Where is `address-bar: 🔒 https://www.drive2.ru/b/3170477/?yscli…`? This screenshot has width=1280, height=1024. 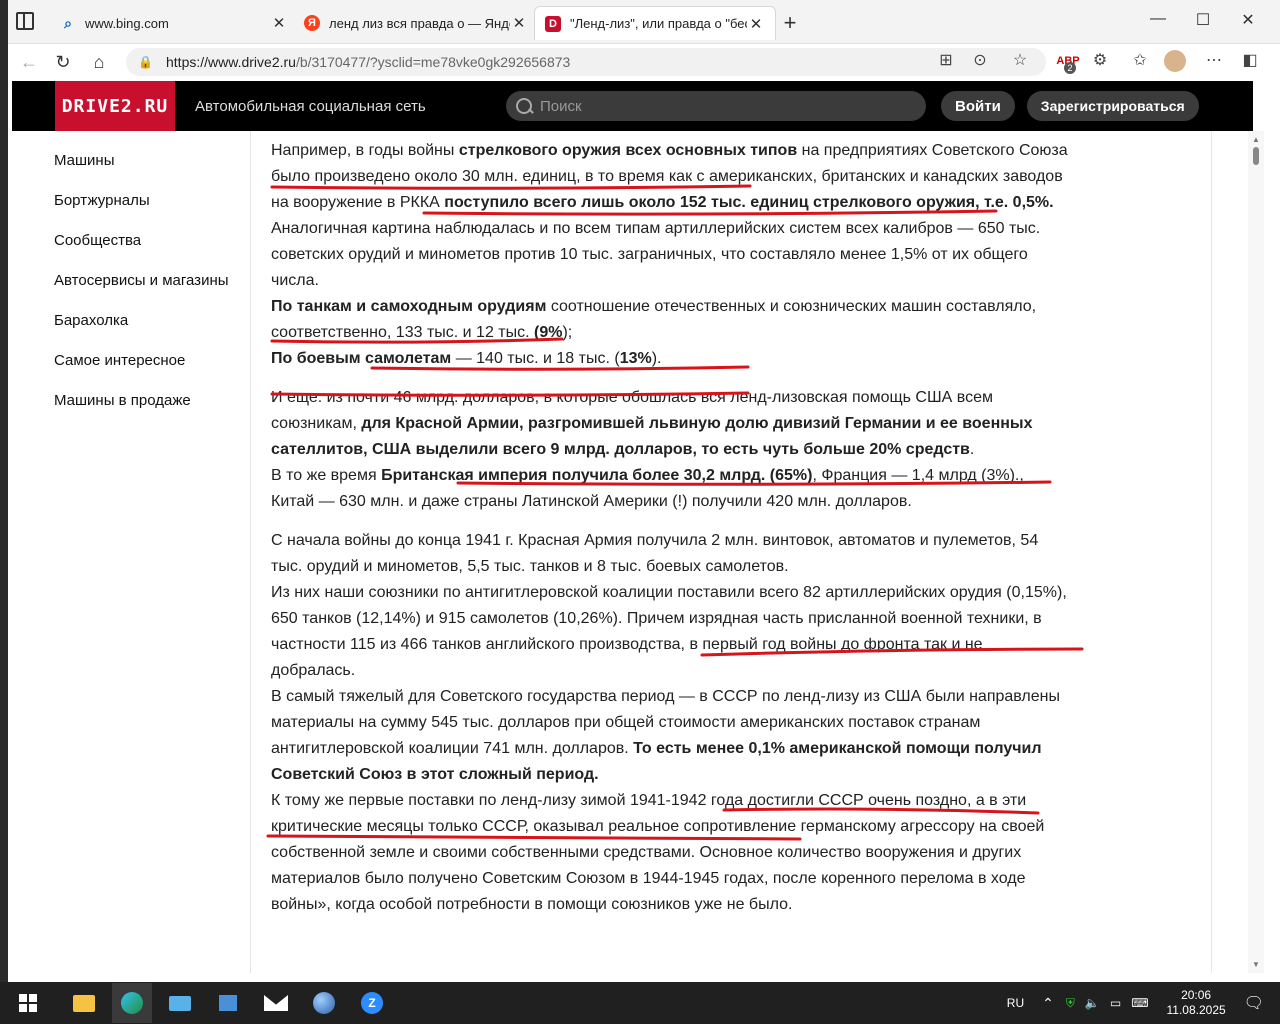
address-bar: 🔒 https://www.drive2.ru/b/3170477/?yscli… is located at coordinates (586, 62).